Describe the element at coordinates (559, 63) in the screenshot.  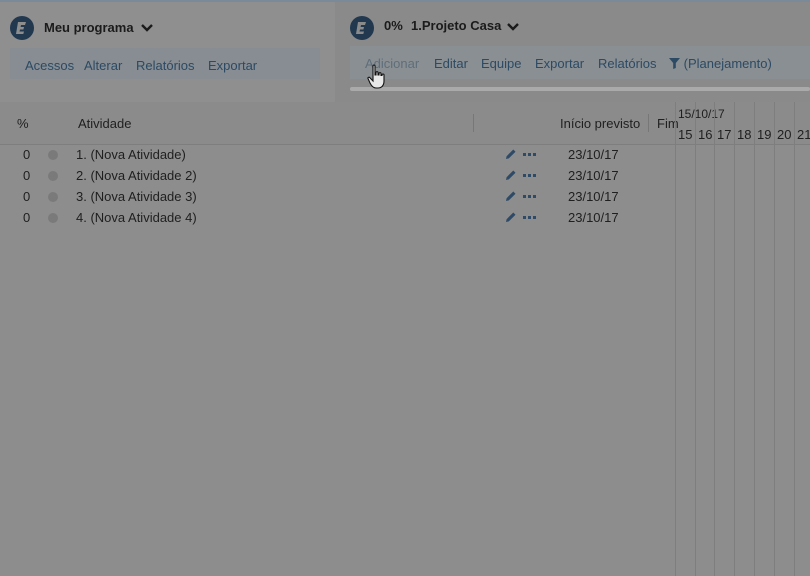
I see `menu-exportar-projeto: Exportar` at that location.